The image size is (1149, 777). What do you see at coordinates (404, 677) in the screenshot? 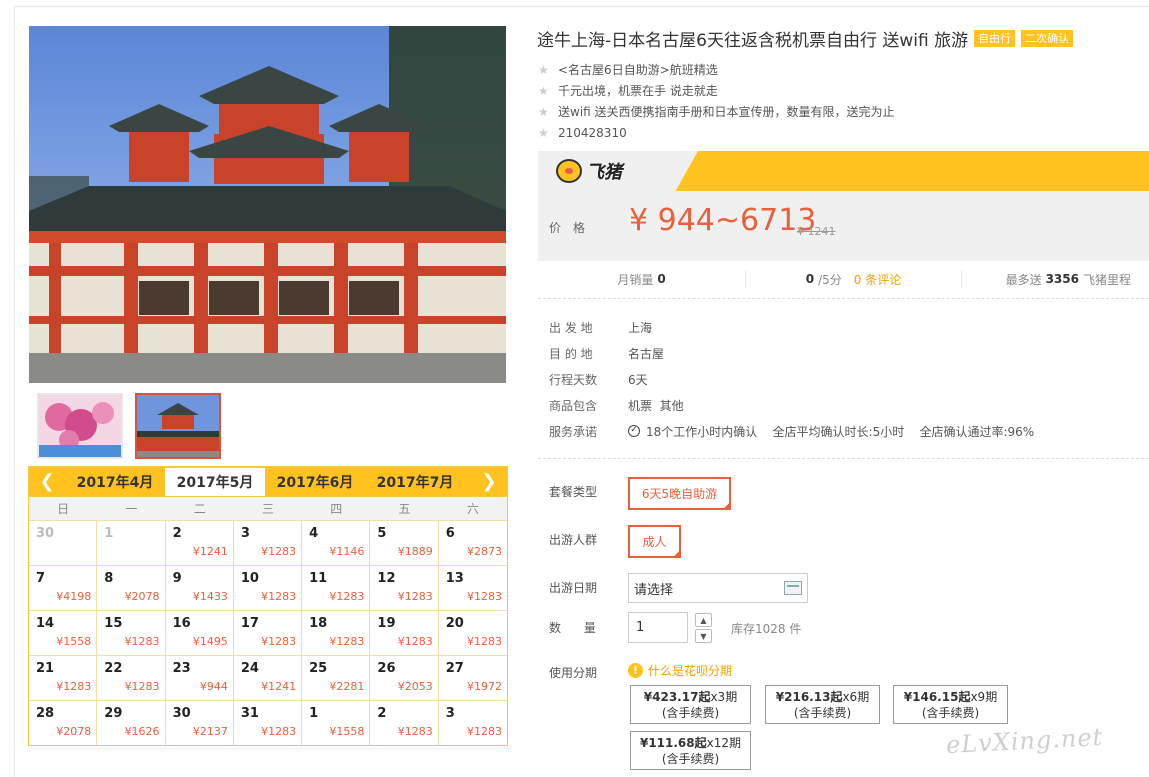
I see `calendar-day-cell: 26 ¥2053` at bounding box center [404, 677].